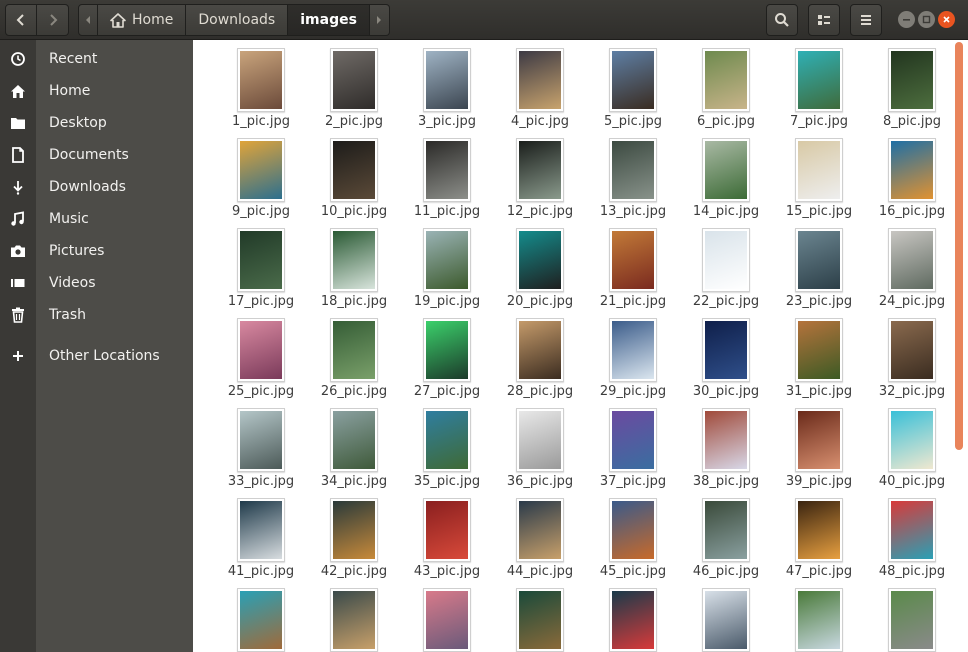 This screenshot has width=968, height=652. Describe the element at coordinates (96, 187) in the screenshot. I see `sidebar-item-downloads: Downloads` at that location.